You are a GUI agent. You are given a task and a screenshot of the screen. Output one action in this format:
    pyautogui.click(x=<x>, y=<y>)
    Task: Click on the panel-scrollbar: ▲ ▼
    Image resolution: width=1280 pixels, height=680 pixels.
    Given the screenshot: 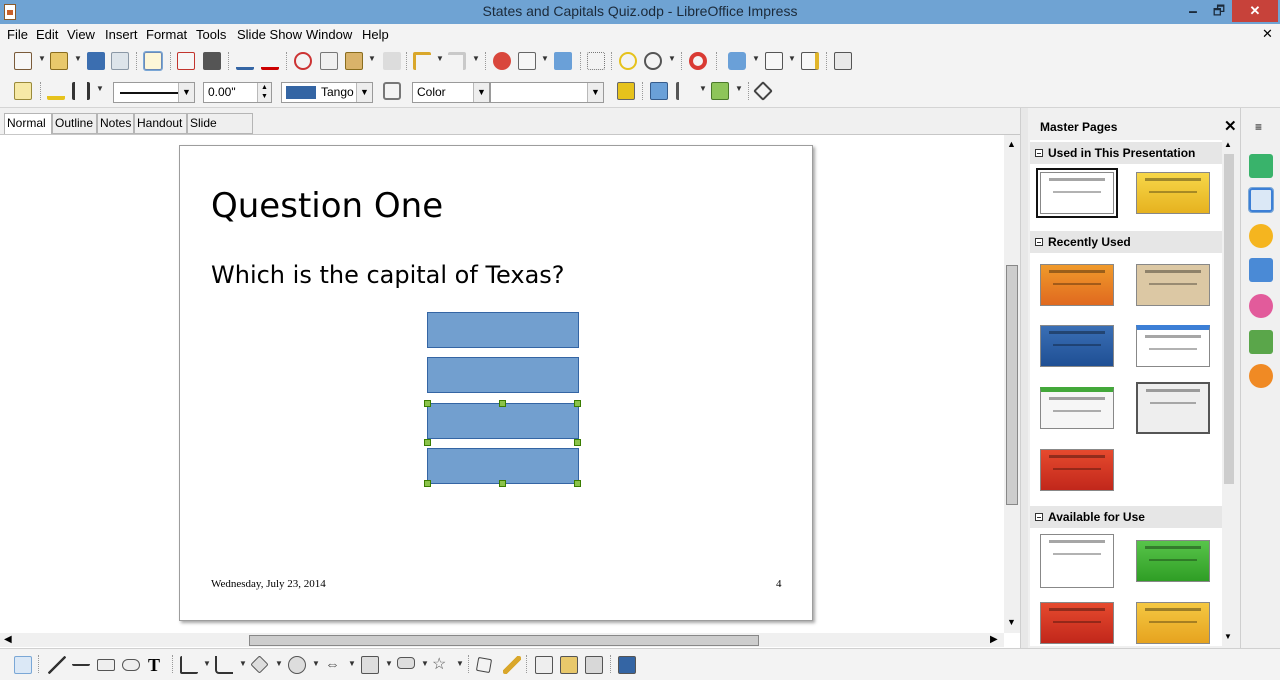 What is the action you would take?
    pyautogui.click(x=1229, y=393)
    